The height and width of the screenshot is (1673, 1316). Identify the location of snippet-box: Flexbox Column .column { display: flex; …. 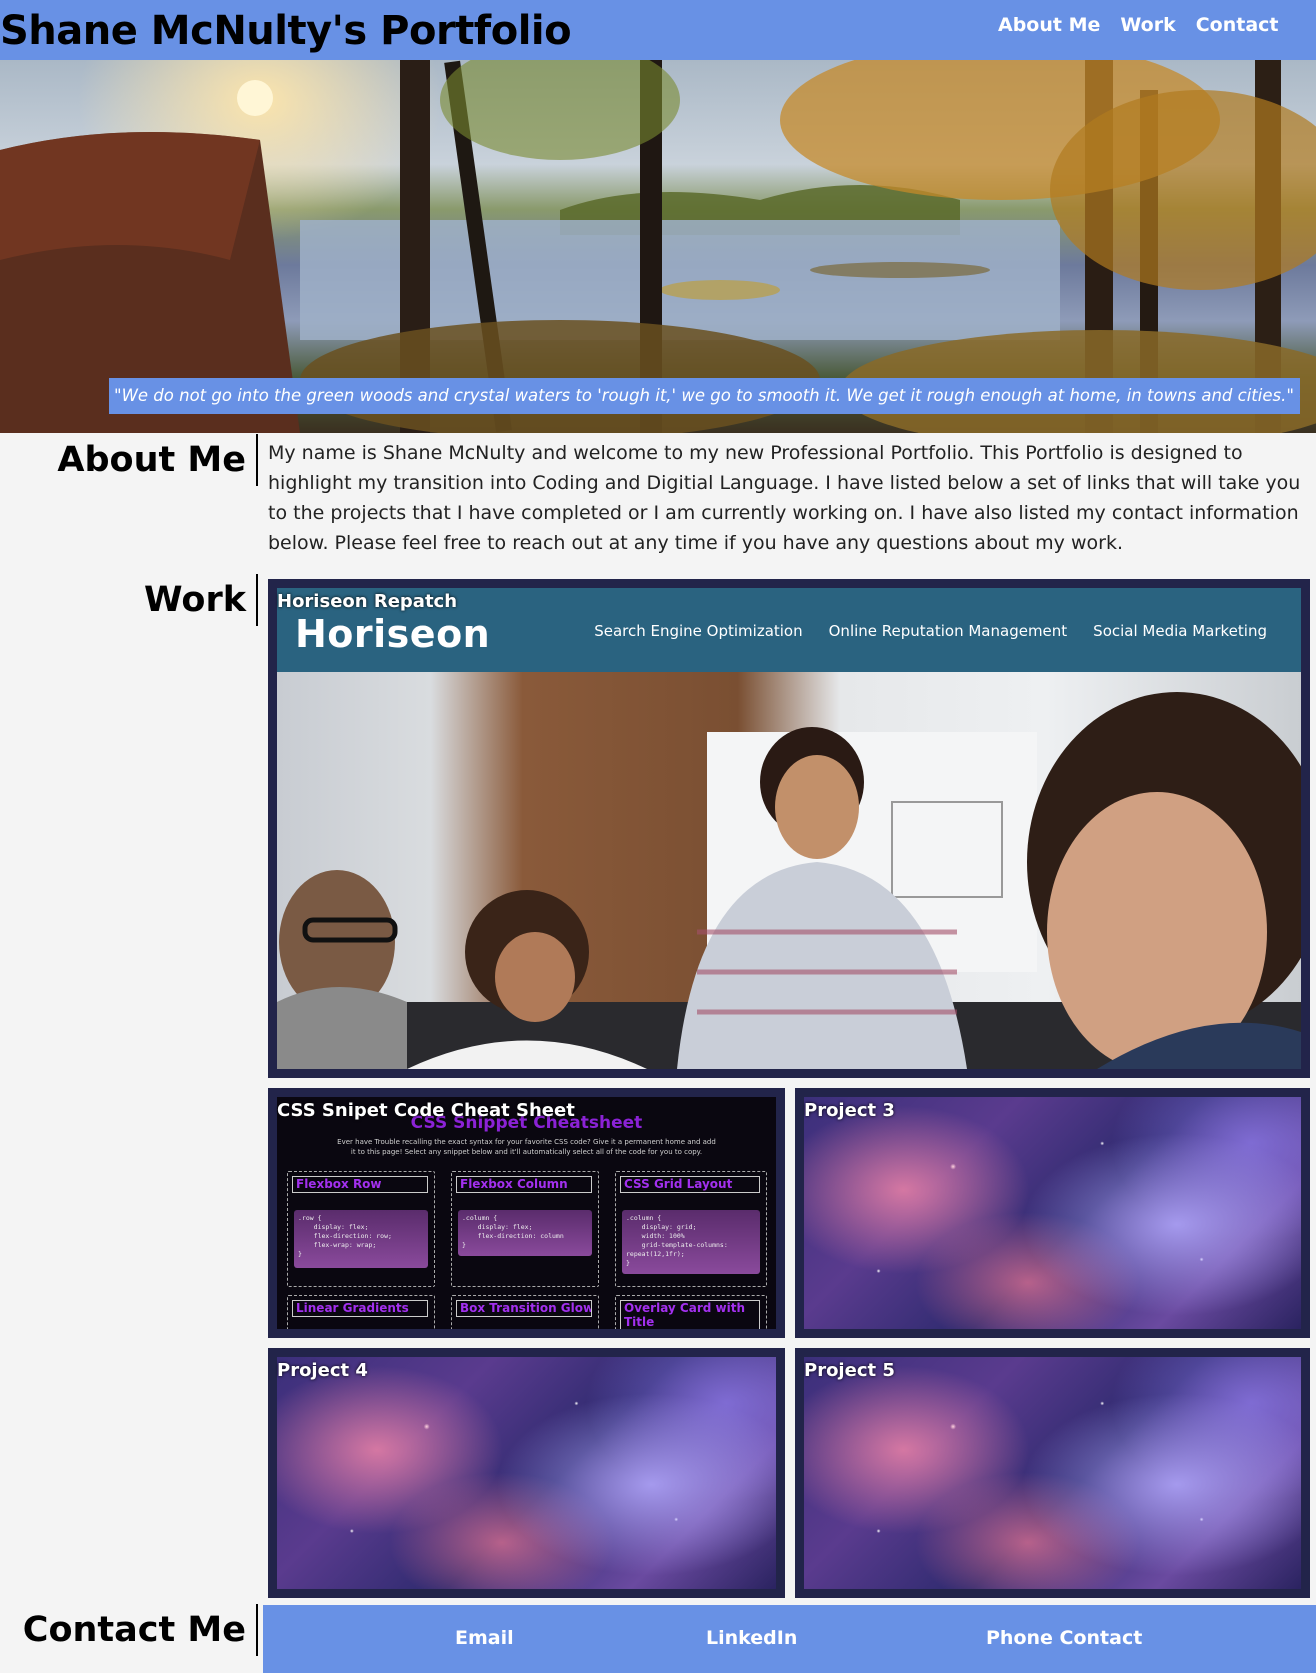
(525, 1229).